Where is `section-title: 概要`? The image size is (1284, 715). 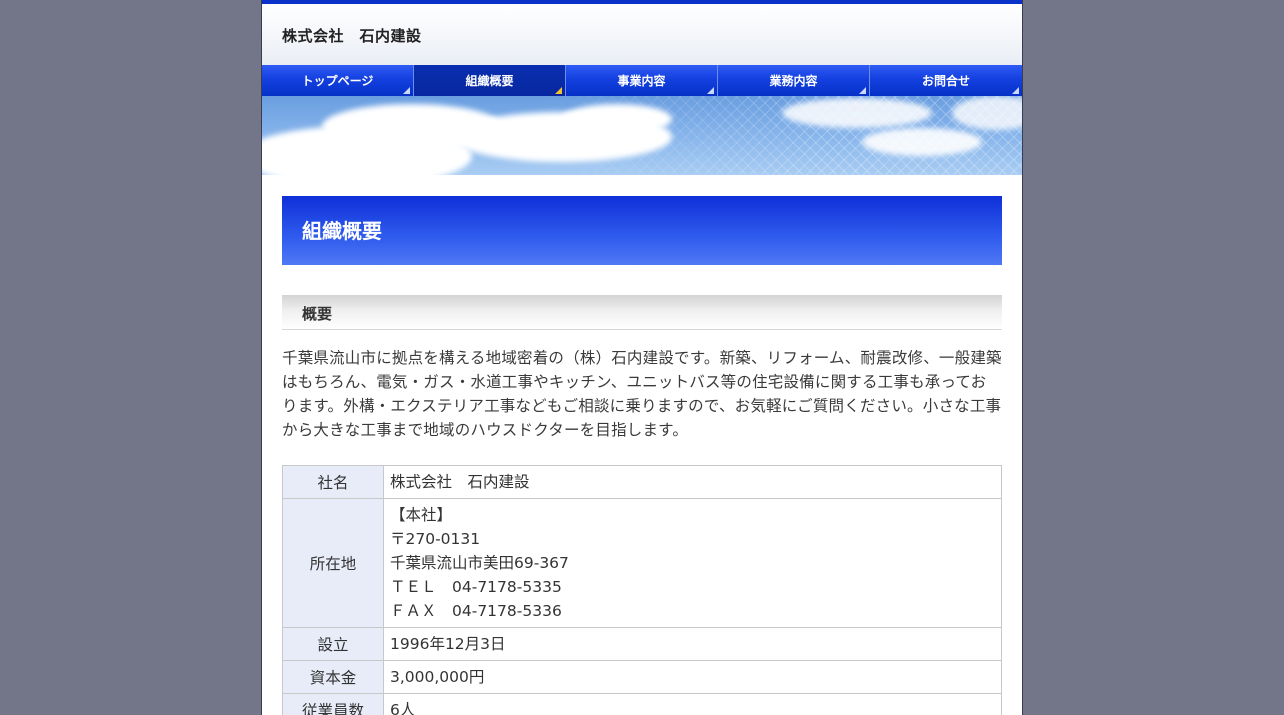
section-title: 概要 is located at coordinates (642, 312).